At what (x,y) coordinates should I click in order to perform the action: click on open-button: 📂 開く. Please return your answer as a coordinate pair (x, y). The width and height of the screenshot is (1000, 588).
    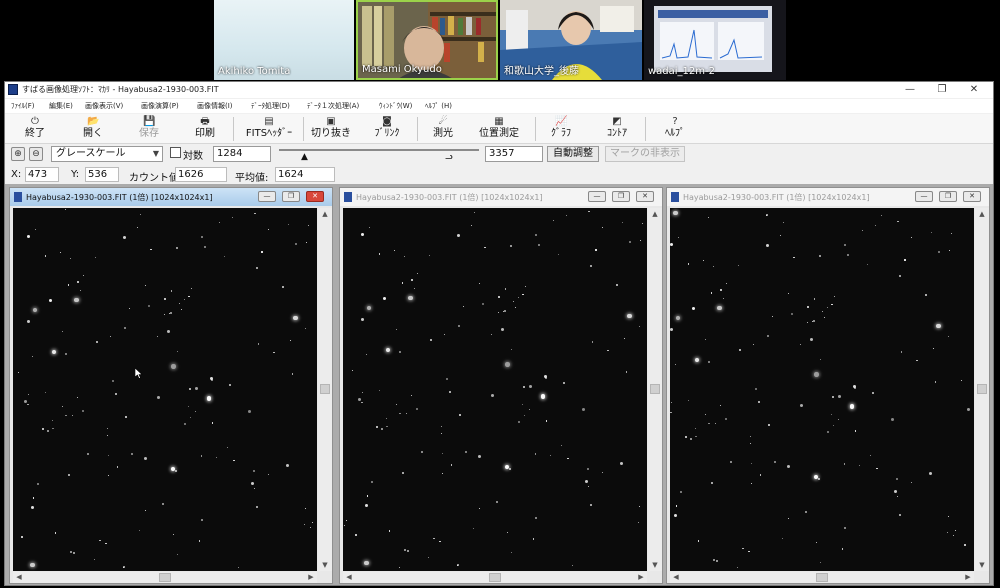
    Looking at the image, I should click on (93, 129).